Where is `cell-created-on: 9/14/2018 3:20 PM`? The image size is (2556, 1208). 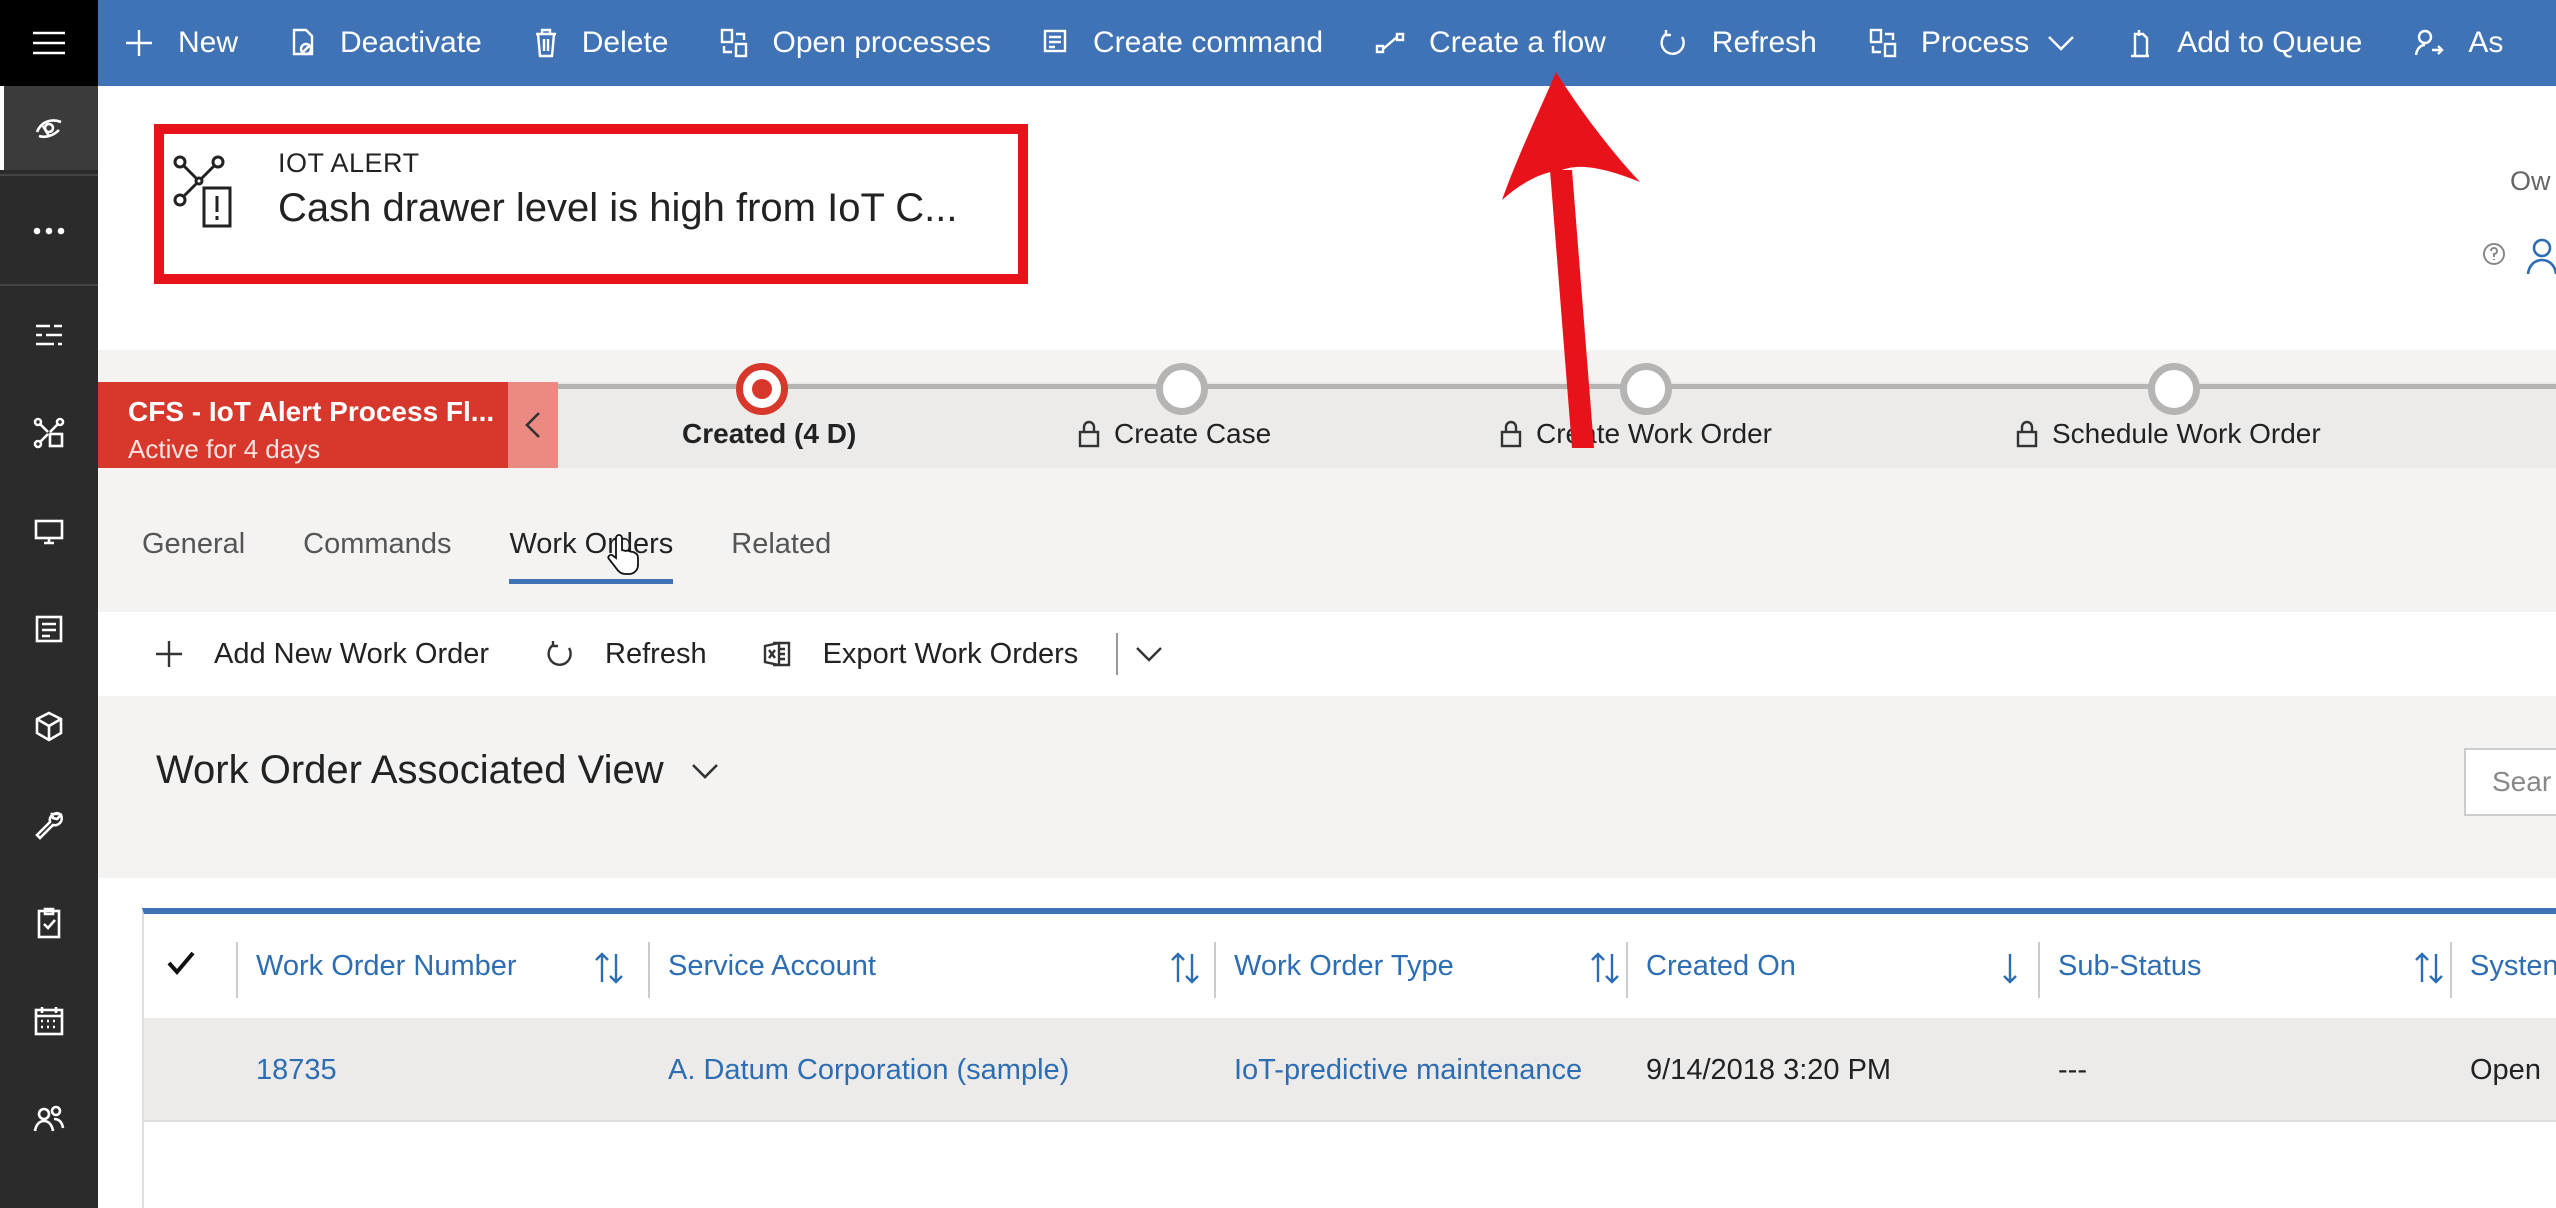
cell-created-on: 9/14/2018 3:20 PM is located at coordinates (1769, 1069).